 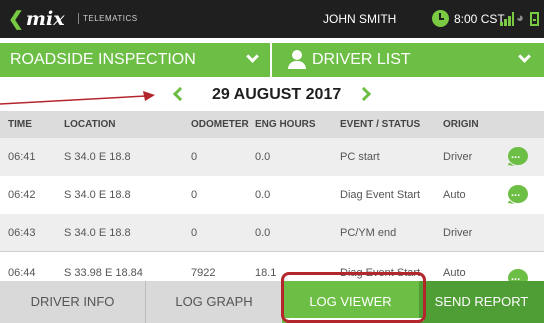 What do you see at coordinates (103, 59) in the screenshot?
I see `roadside-inspection-label: ROADSIDE INSPECTION` at bounding box center [103, 59].